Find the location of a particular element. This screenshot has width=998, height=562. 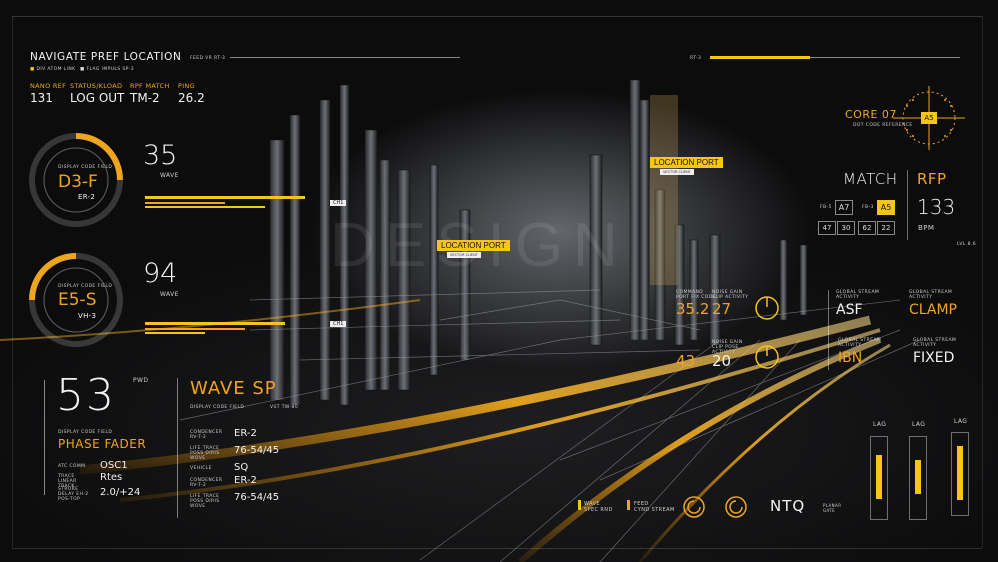

mid-value: 20 is located at coordinates (722, 361).